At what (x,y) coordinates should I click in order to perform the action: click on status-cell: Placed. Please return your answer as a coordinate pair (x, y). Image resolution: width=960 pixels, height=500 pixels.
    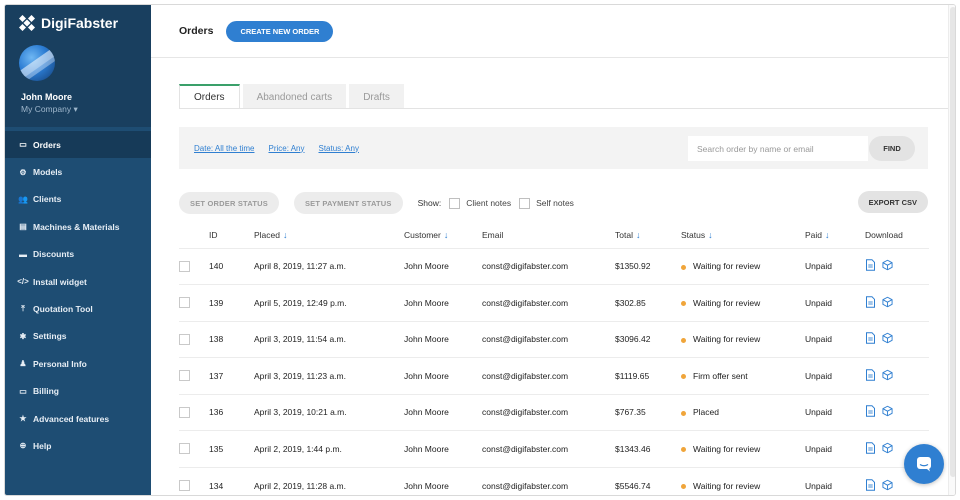
    Looking at the image, I should click on (743, 412).